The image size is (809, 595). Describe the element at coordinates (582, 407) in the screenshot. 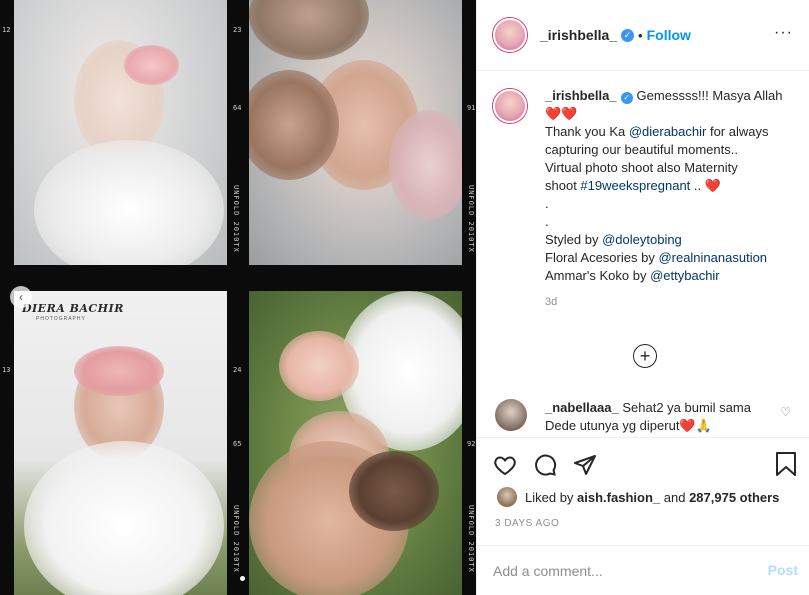

I see `comment-username: _nabellaaa_` at that location.